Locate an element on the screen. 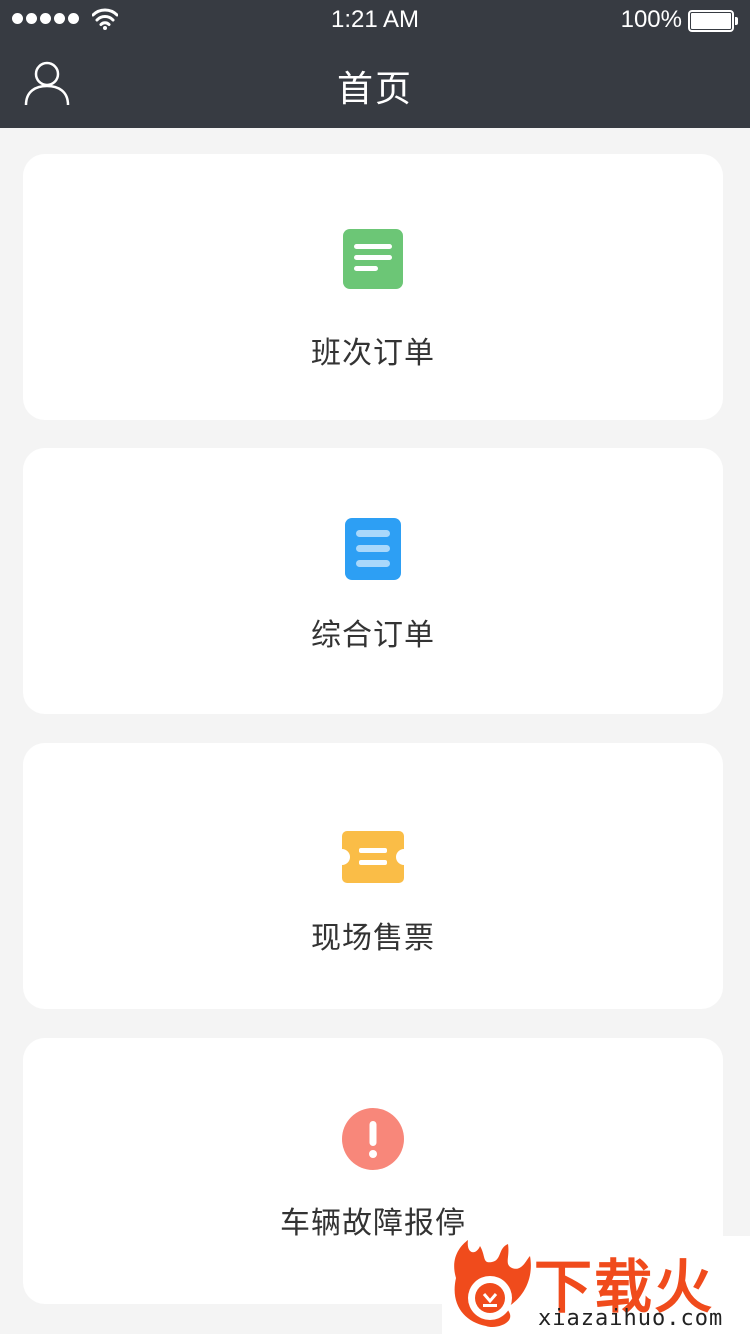  app-header: 1:21 AM 100% 首页 is located at coordinates (375, 64).